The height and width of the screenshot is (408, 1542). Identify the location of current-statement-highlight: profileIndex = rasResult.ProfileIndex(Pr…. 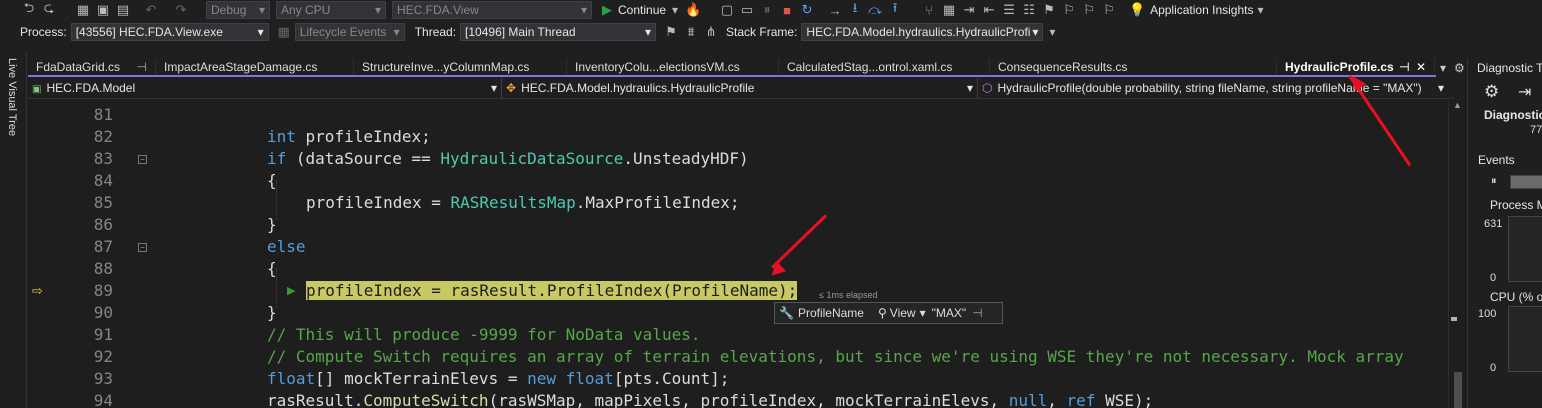
(552, 290).